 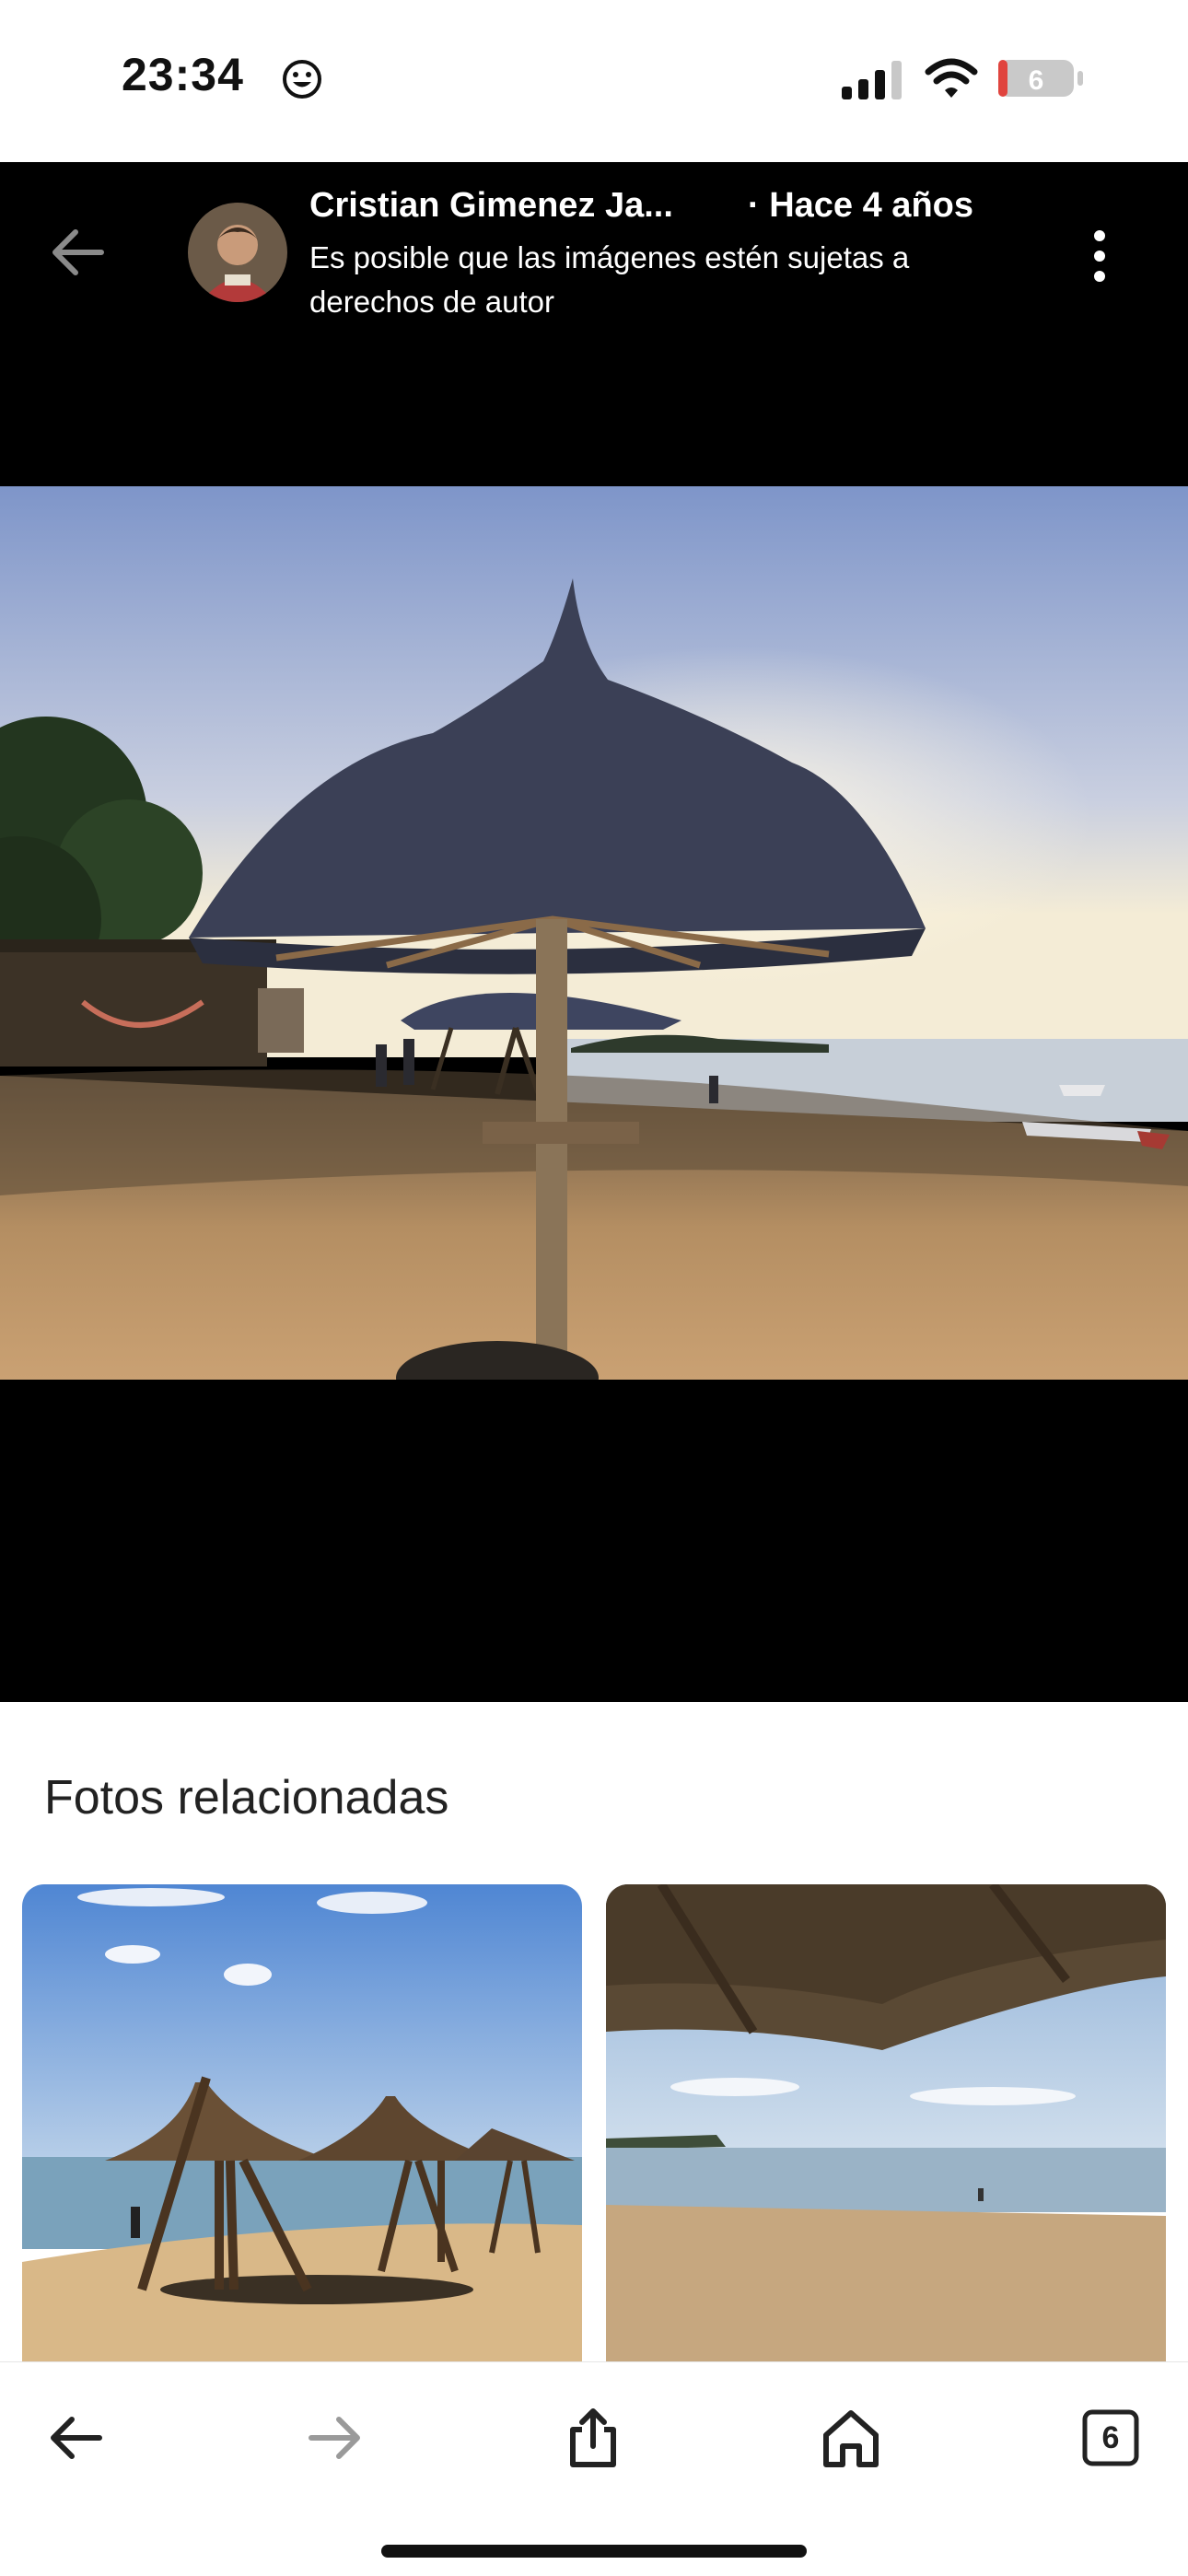 I want to click on home-icon, so click(x=851, y=2438).